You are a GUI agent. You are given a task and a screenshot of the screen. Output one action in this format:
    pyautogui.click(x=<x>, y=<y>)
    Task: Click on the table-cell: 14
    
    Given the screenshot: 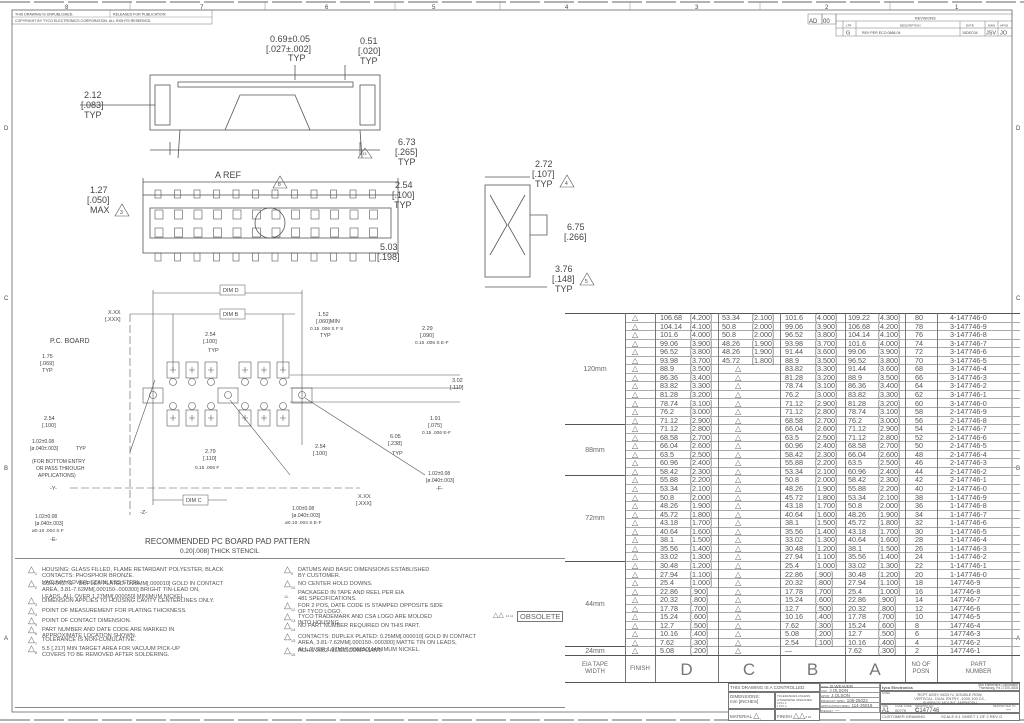 What is the action you would take?
    pyautogui.click(x=919, y=600)
    